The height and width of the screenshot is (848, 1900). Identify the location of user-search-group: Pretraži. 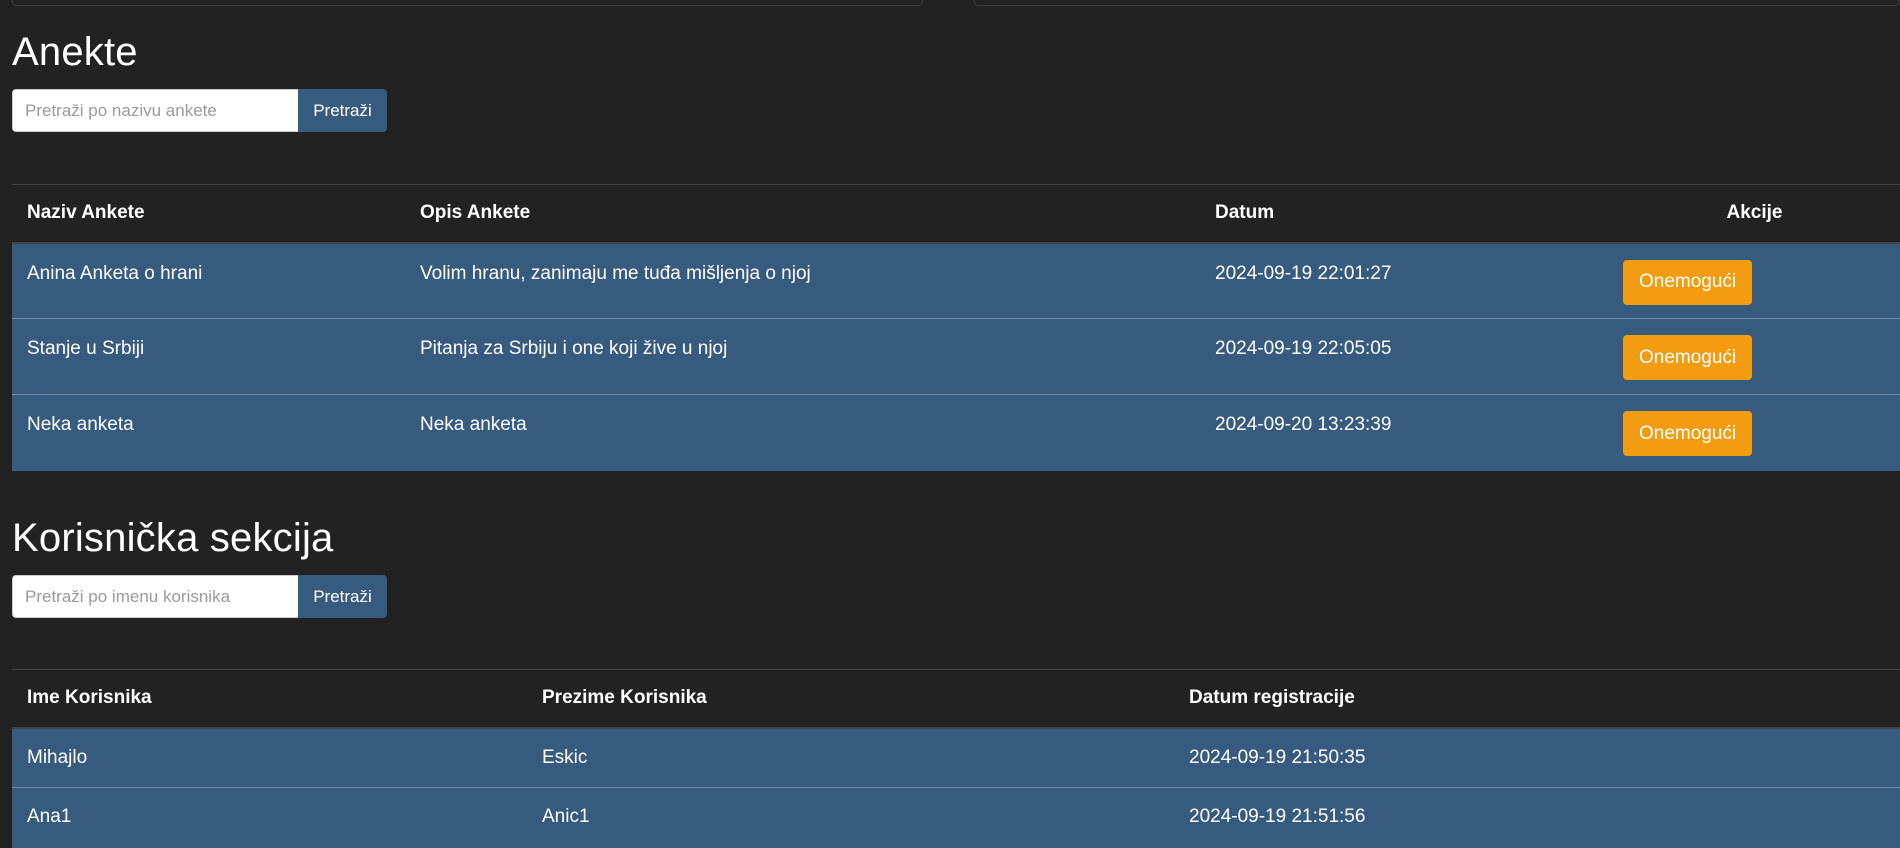
(199, 597).